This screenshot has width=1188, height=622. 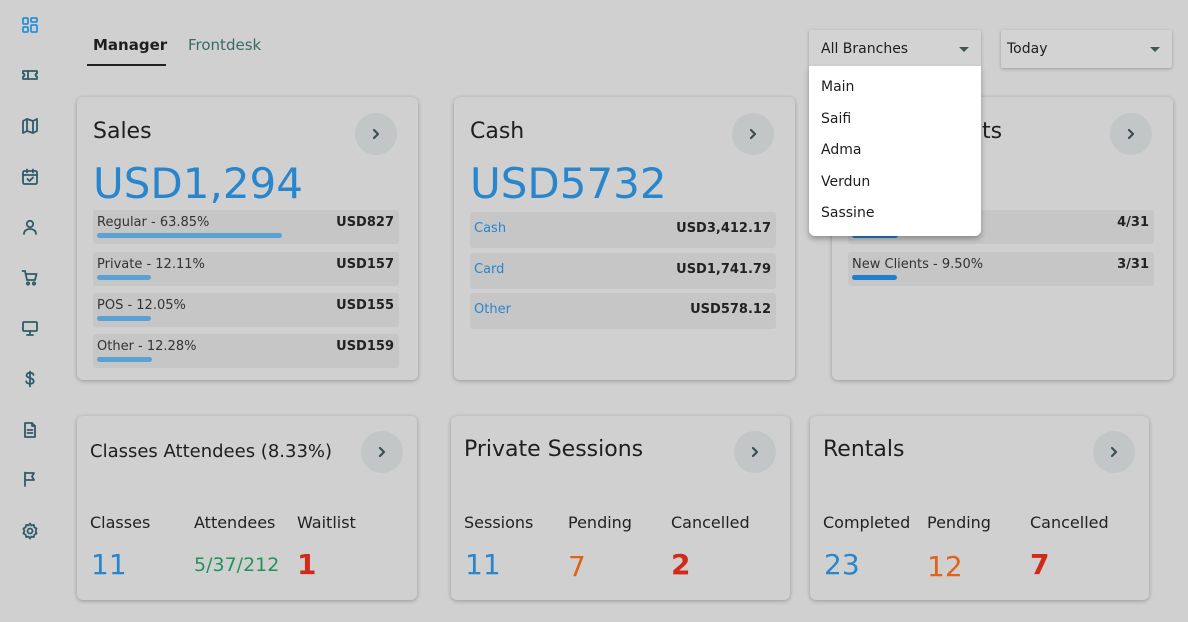 What do you see at coordinates (30, 126) in the screenshot?
I see `map-icon` at bounding box center [30, 126].